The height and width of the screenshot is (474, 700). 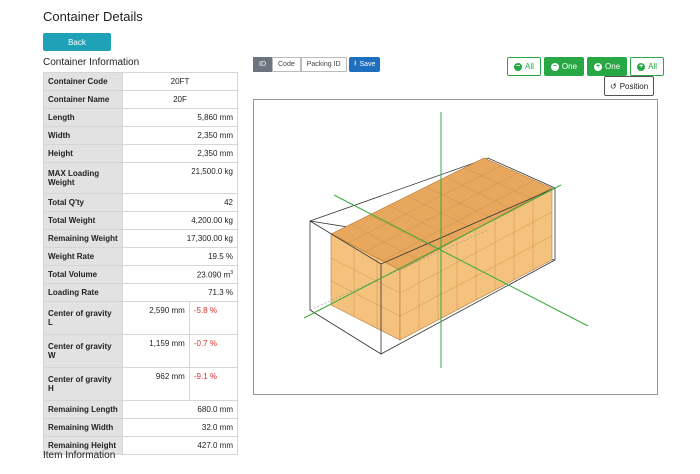 I want to click on cog-w-pct: -0.7 %, so click(x=213, y=351).